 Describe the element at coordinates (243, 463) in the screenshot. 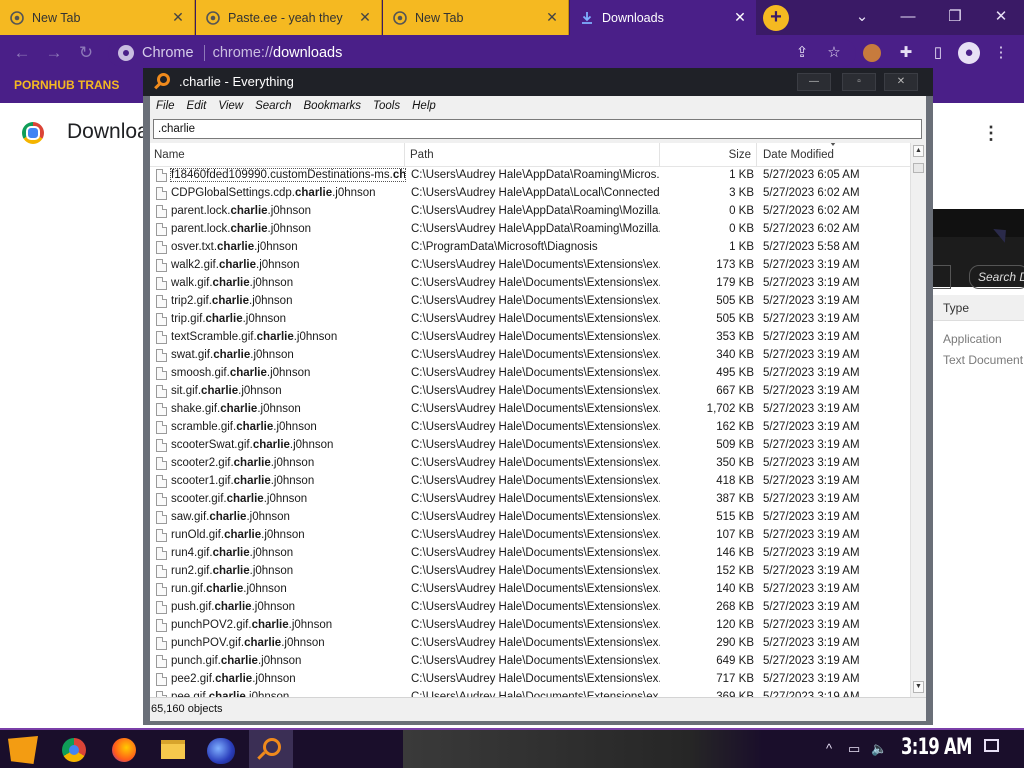

I see `file-name: scooter2.gif.charlie.j0hnson` at that location.